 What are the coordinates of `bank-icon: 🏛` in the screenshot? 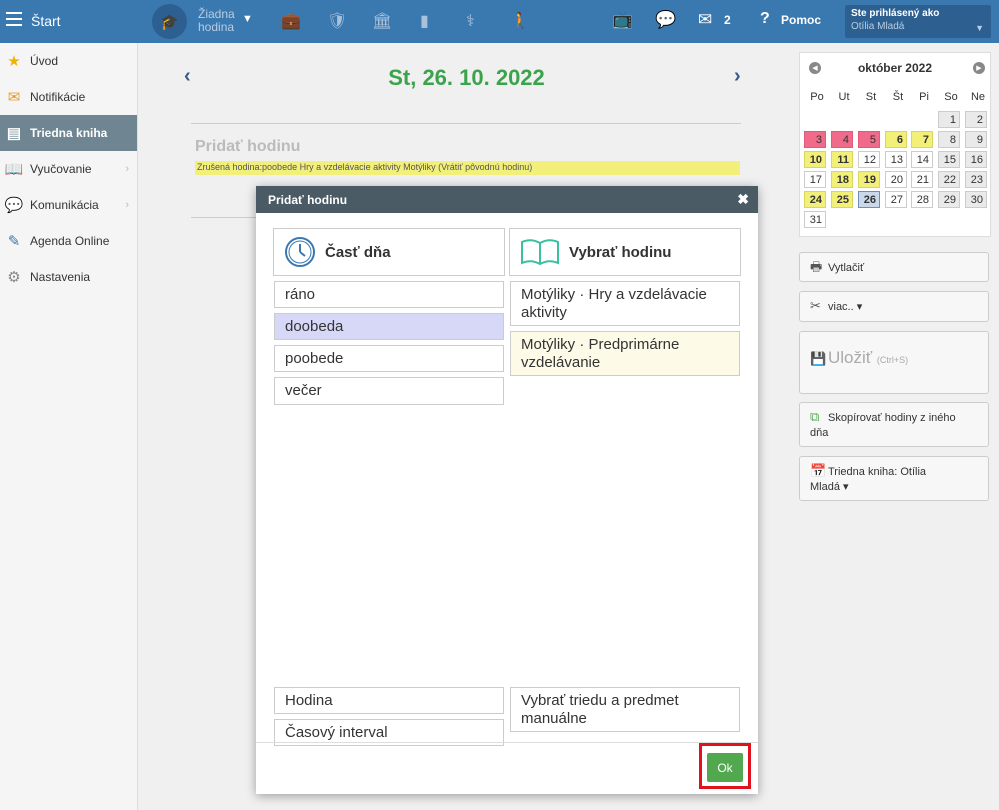 It's located at (382, 21).